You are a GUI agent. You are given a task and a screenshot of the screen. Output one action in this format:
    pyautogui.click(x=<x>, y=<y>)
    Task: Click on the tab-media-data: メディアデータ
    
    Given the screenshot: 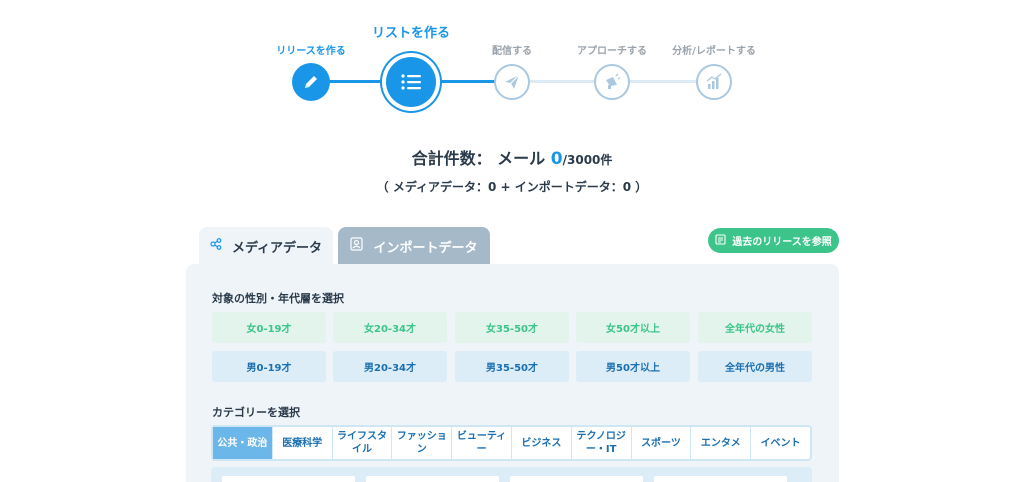 What is the action you would take?
    pyautogui.click(x=266, y=246)
    